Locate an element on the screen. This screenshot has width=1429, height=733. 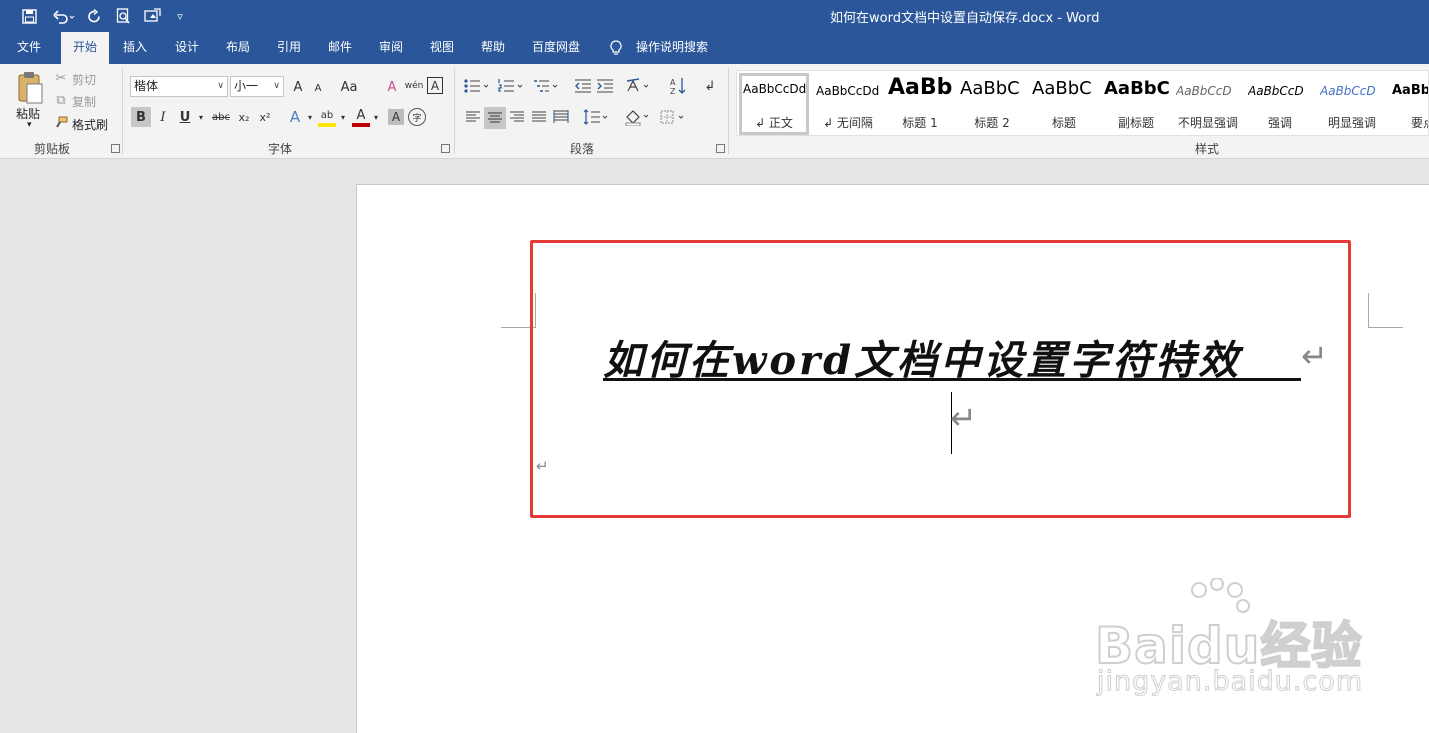
title-bar: ▿ 如何在word文档中设置自动保存.docx - Word is located at coordinates (714, 16).